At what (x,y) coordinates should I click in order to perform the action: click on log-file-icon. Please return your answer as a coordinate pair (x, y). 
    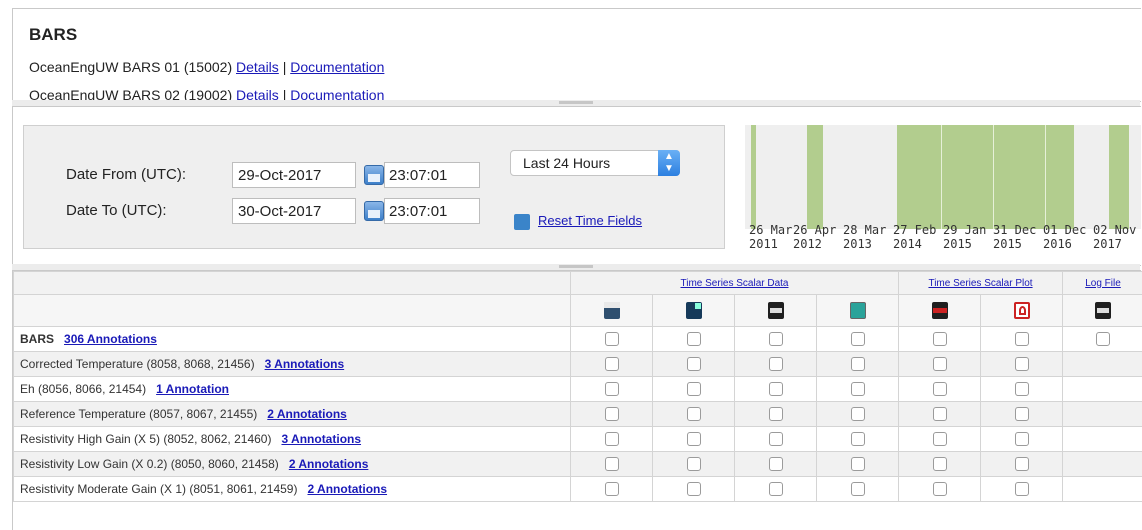
    Looking at the image, I should click on (1103, 310).